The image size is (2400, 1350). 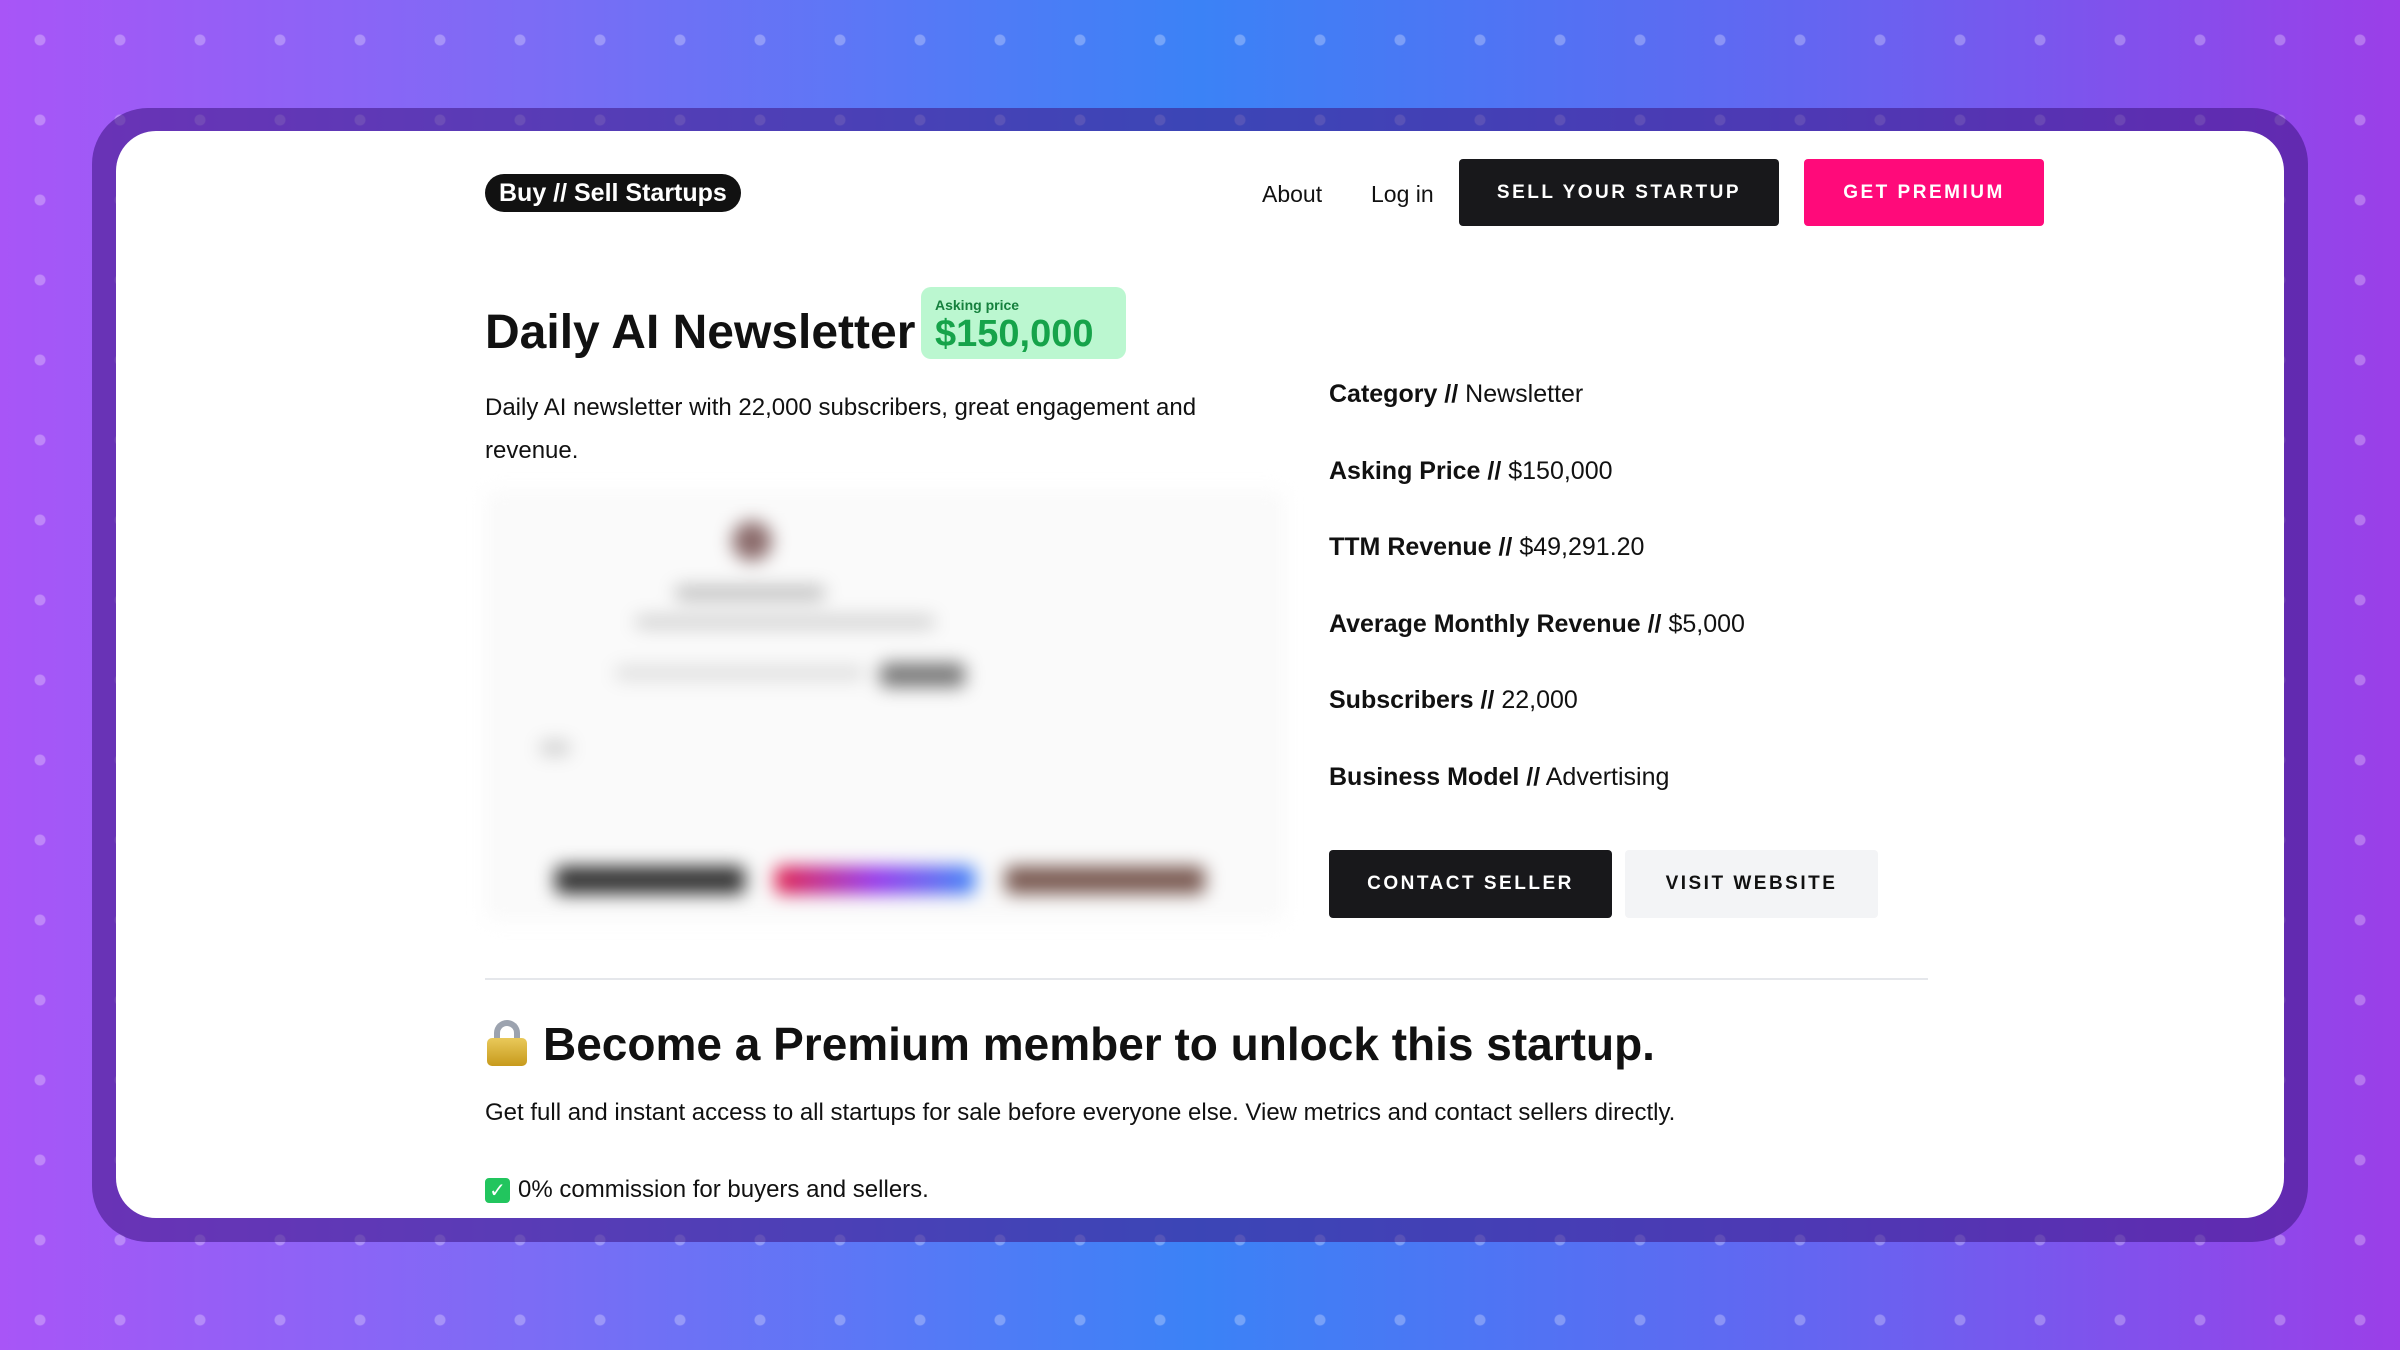 What do you see at coordinates (977, 305) in the screenshot?
I see `asking-price-label: Asking price` at bounding box center [977, 305].